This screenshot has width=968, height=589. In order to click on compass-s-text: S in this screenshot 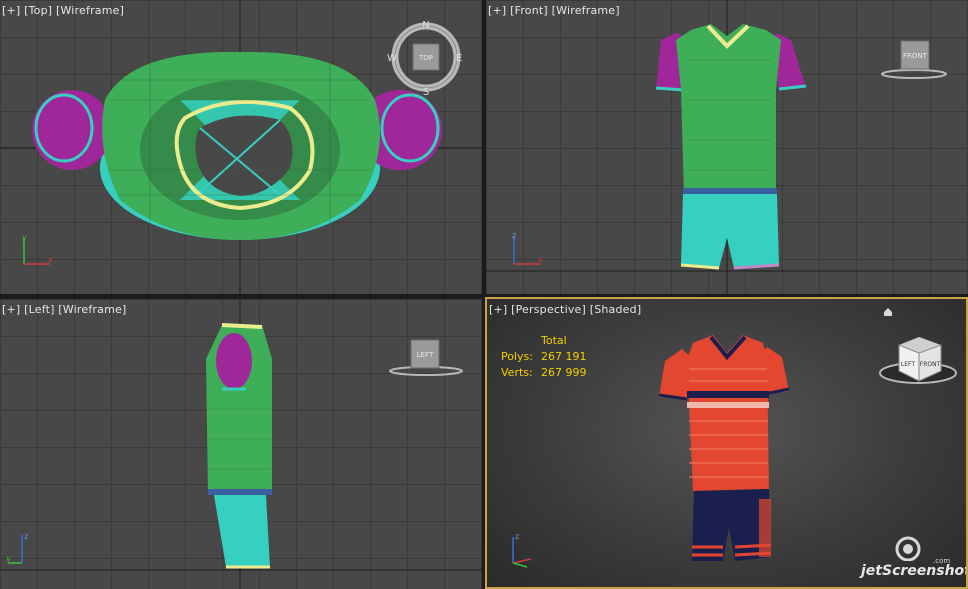, I will do `click(426, 92)`.